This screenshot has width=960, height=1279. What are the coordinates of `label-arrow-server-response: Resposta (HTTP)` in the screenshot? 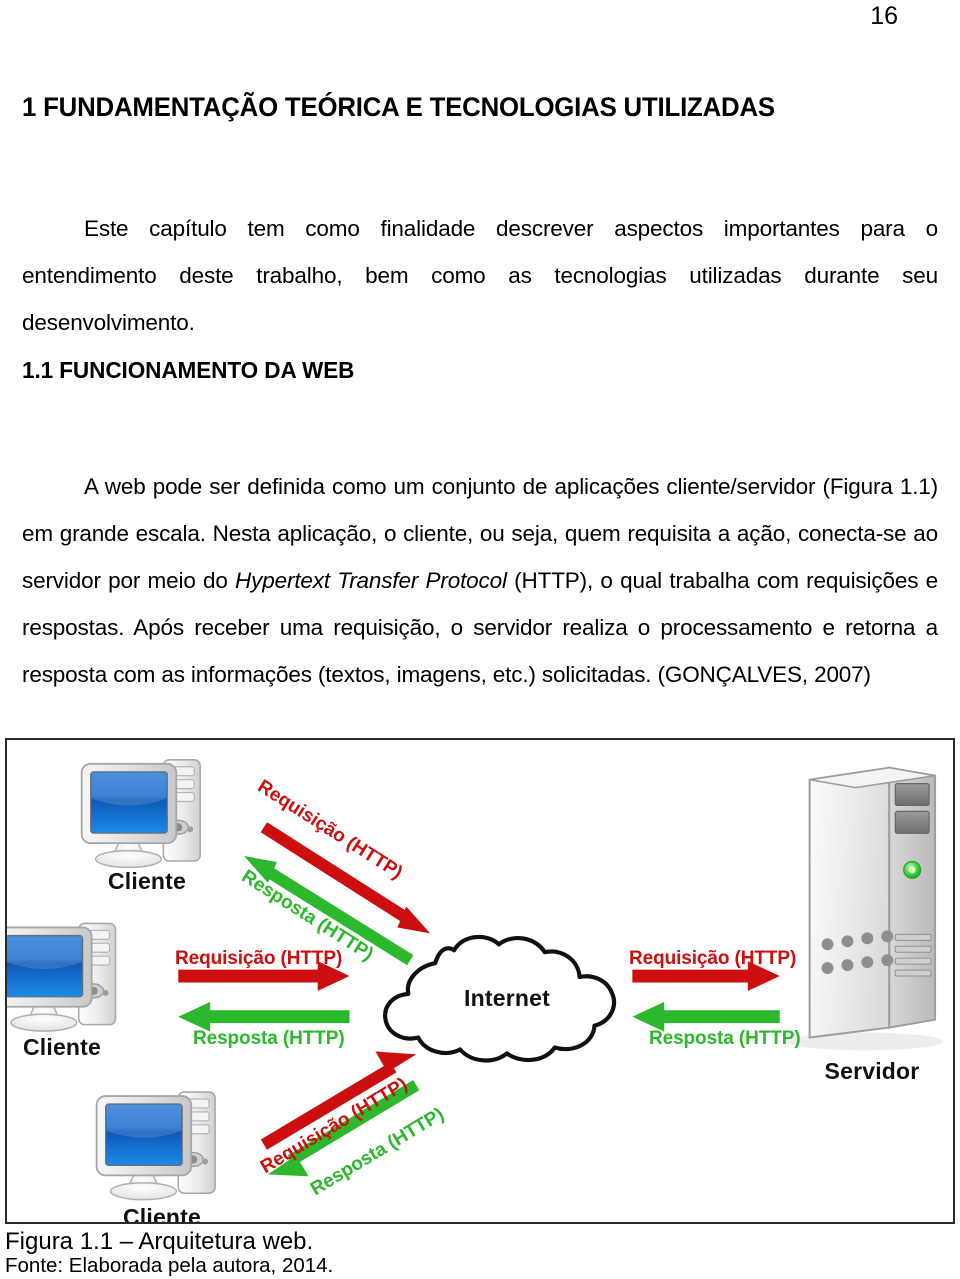 It's located at (725, 1038).